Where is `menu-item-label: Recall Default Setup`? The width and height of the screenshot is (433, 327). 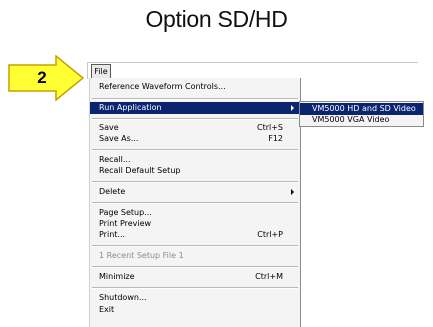 menu-item-label: Recall Default Setup is located at coordinates (140, 170).